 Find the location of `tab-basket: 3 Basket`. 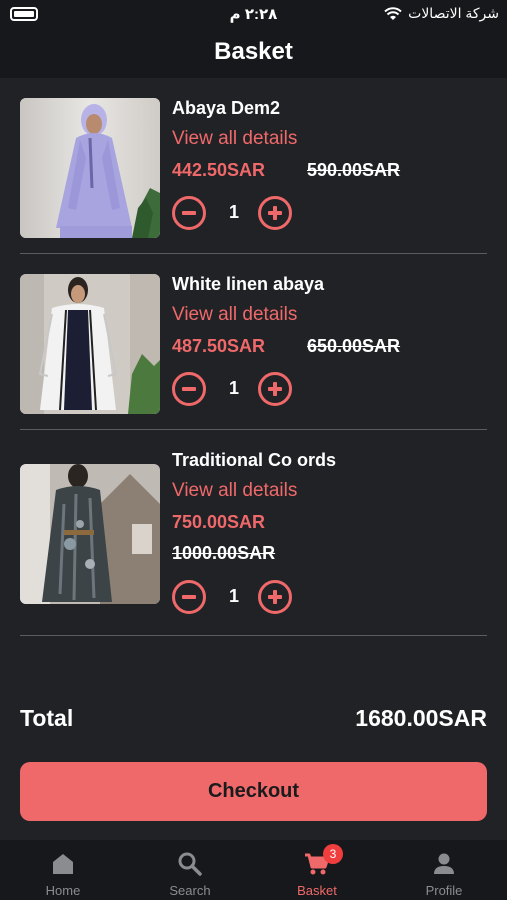

tab-basket: 3 Basket is located at coordinates (317, 870).